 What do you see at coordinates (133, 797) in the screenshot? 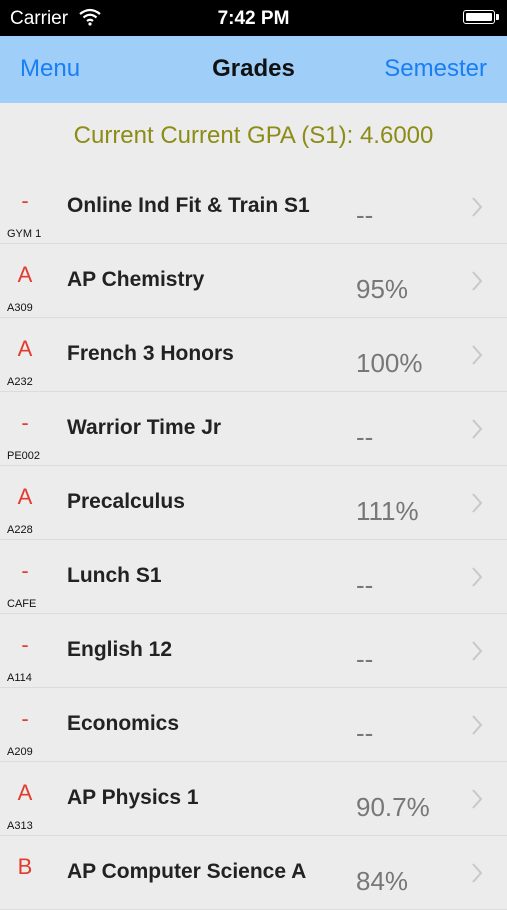
I see `course-name: AP Physics 1` at bounding box center [133, 797].